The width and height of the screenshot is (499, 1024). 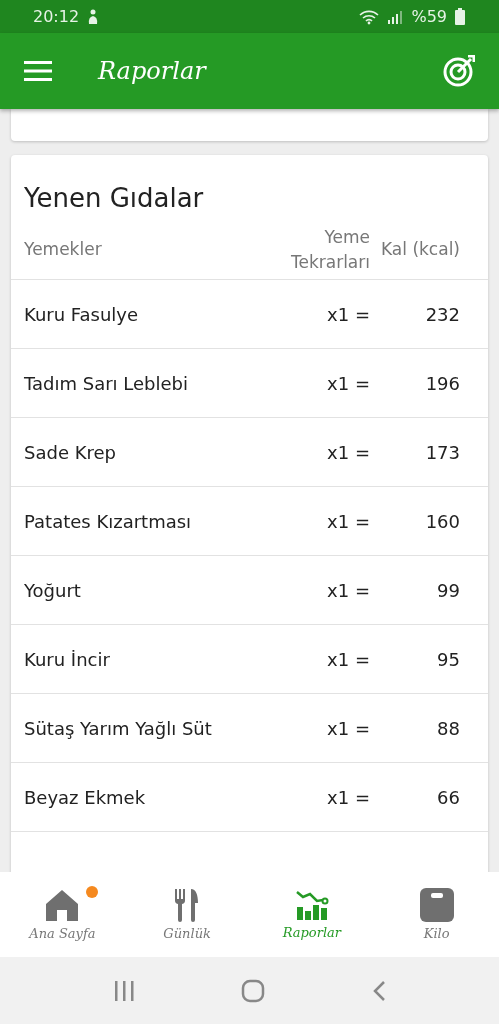 What do you see at coordinates (38, 71) in the screenshot?
I see `menu-icon` at bounding box center [38, 71].